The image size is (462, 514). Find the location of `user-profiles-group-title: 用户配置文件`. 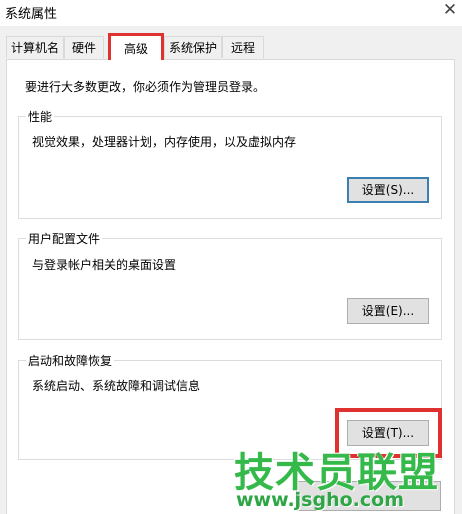

user-profiles-group-title: 用户配置文件 is located at coordinates (64, 238).